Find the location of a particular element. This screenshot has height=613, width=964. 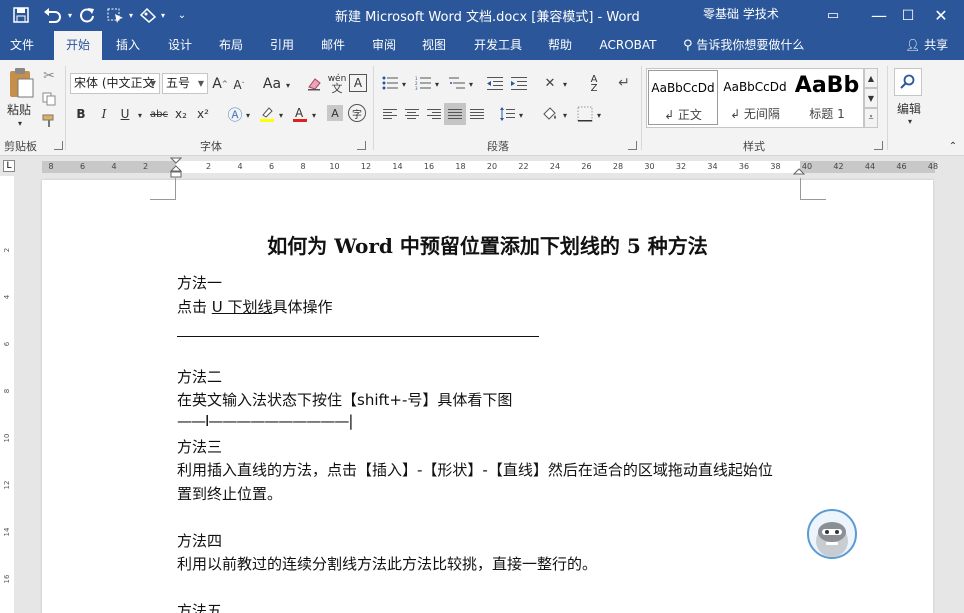

redo-icon is located at coordinates (87, 15).